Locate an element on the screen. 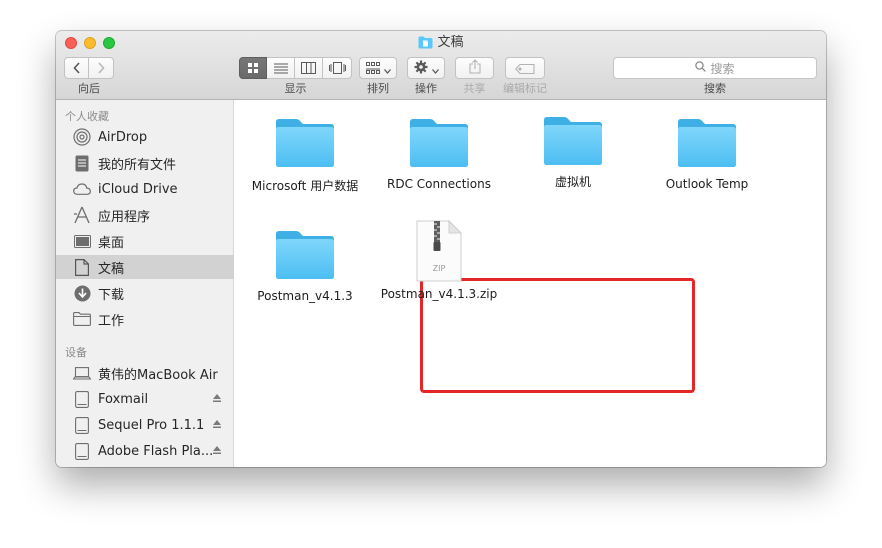  sidebar-item-documents: 文稿 is located at coordinates (145, 267).